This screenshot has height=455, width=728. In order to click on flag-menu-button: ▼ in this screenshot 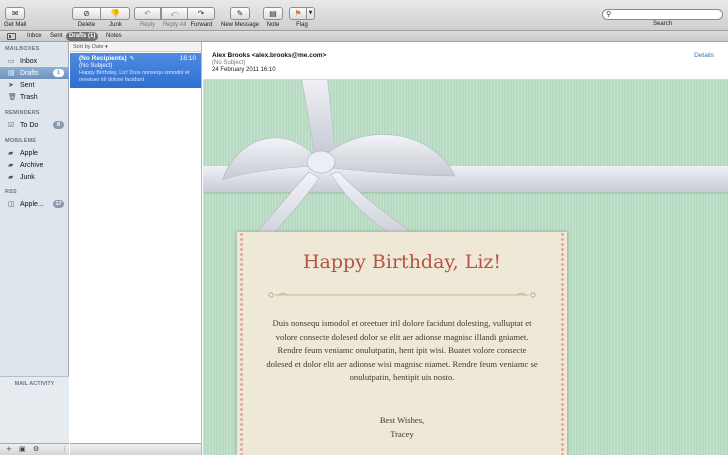, I will do `click(311, 13)`.